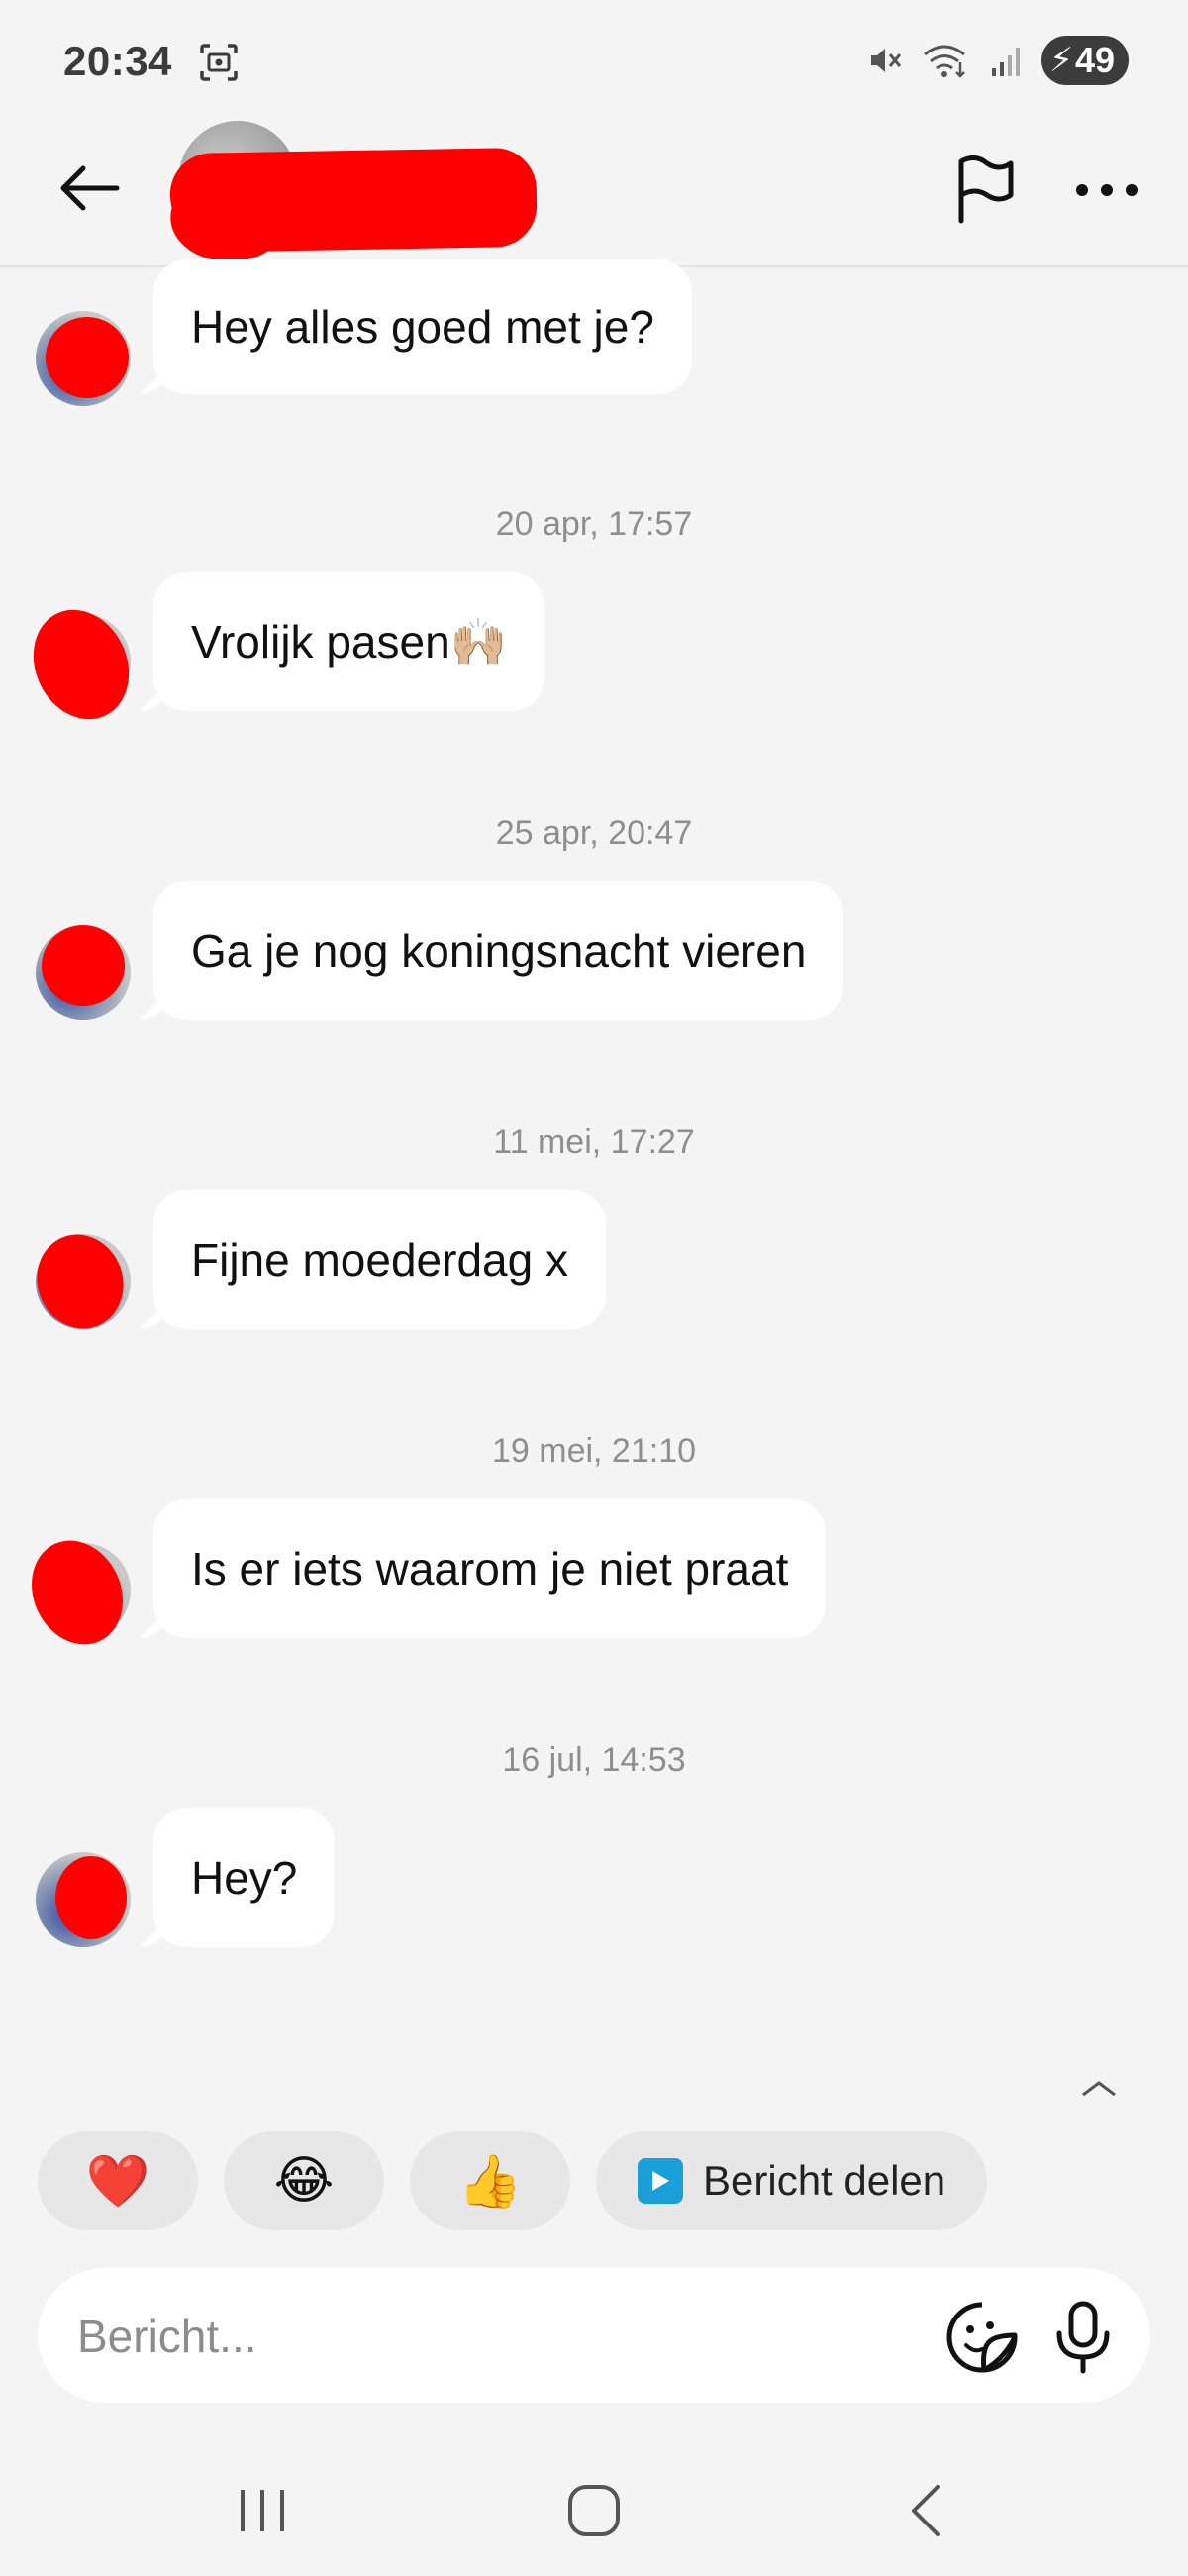 The height and width of the screenshot is (2576, 1188). I want to click on heart-reaction-button: ❤️, so click(118, 2180).